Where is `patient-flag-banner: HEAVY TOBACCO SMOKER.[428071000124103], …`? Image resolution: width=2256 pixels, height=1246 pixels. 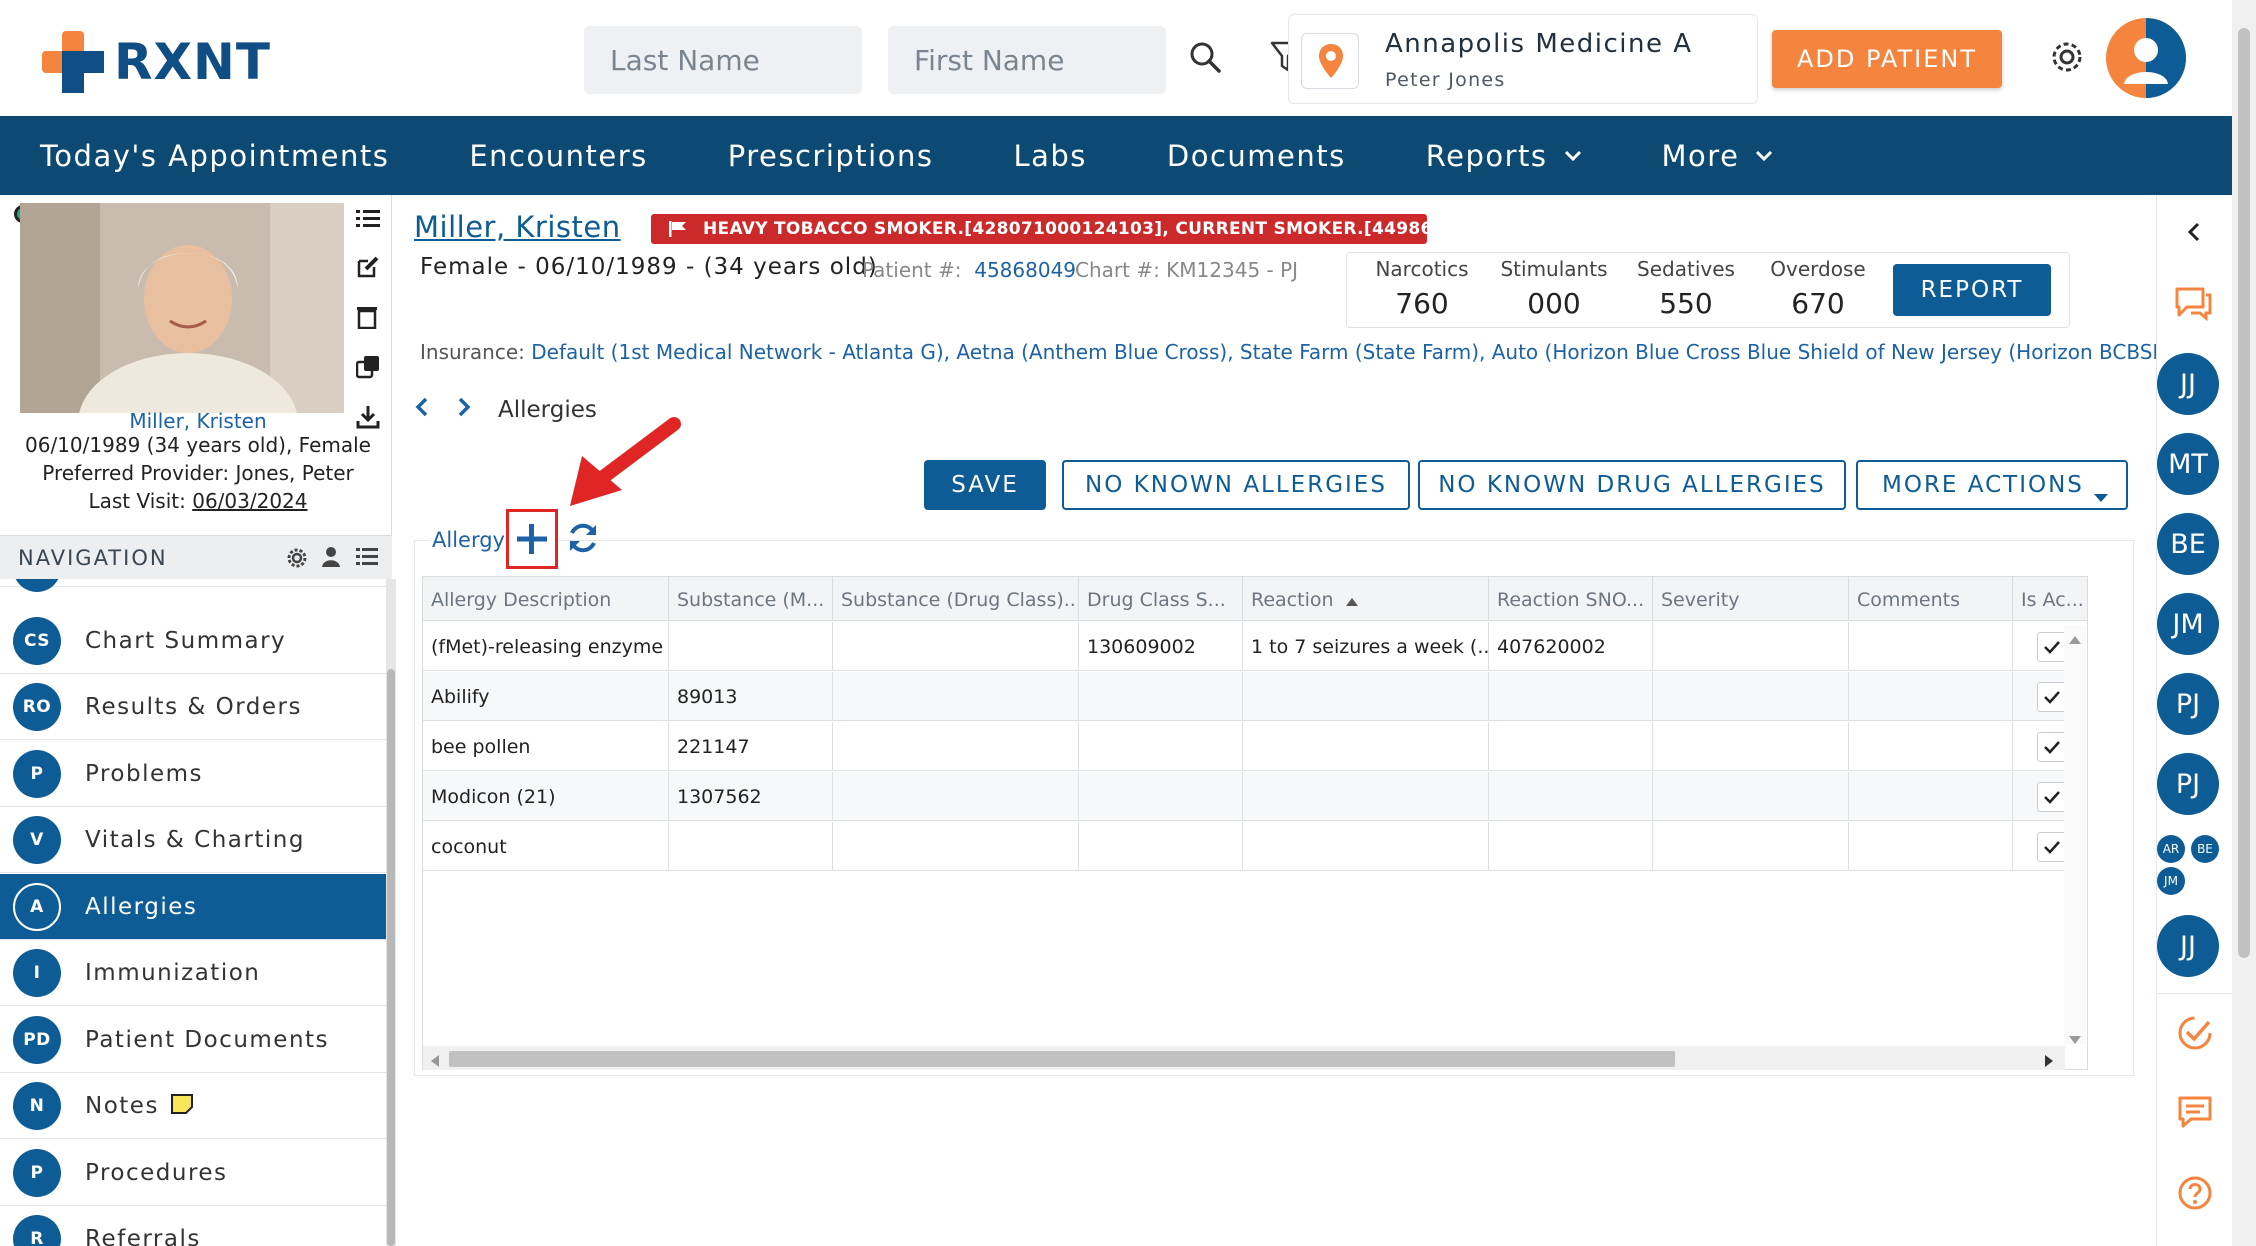
patient-flag-banner: HEAVY TOBACCO SMOKER.[428071000124103], … is located at coordinates (1070, 229).